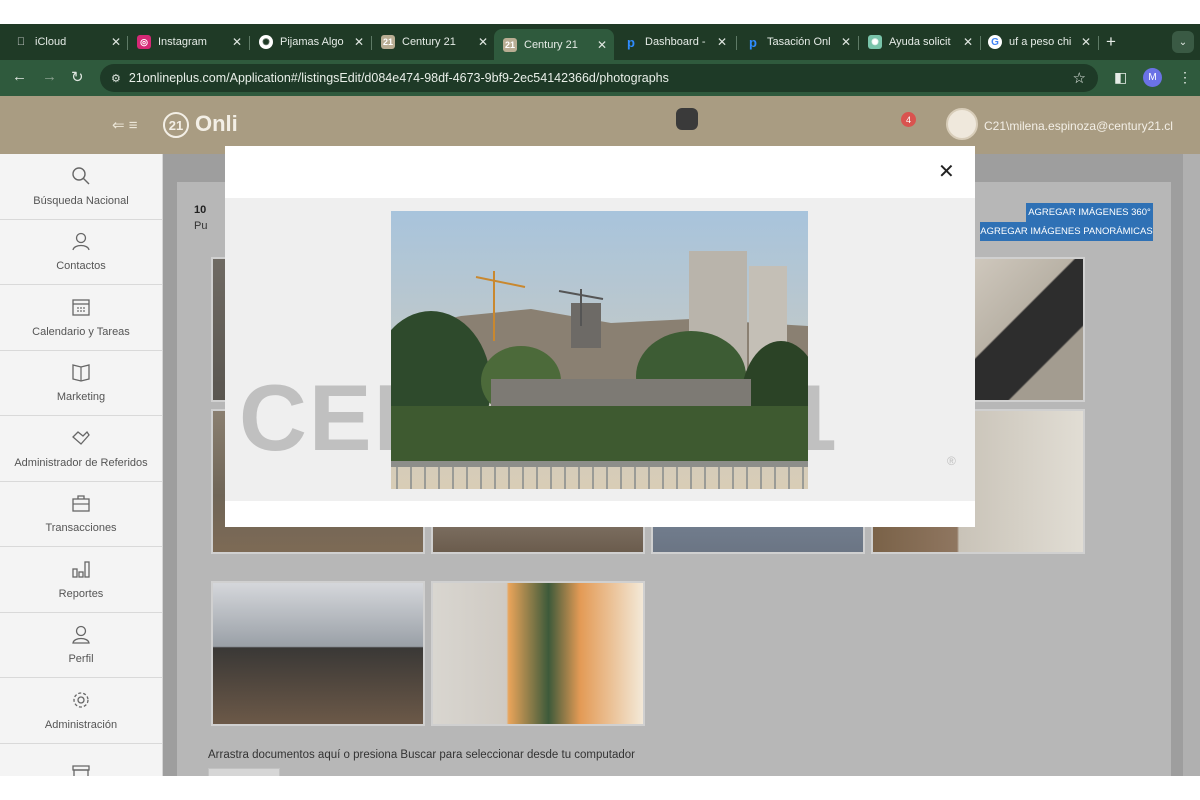  I want to click on sidebar-item-busqueda: Búsqueda Nacional, so click(81, 187).